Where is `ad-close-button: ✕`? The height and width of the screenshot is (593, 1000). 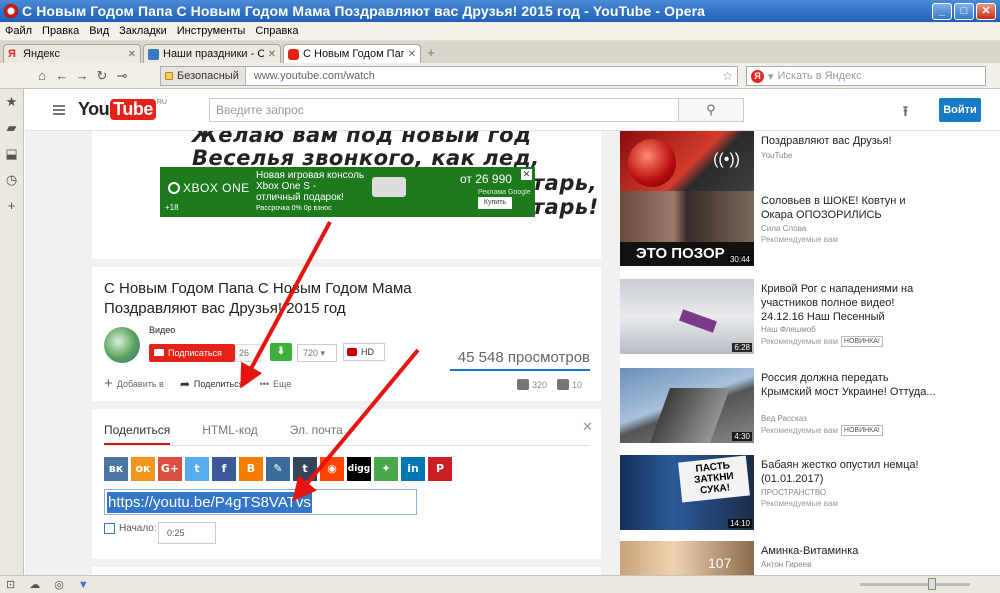
ad-close-button: ✕ is located at coordinates (526, 174).